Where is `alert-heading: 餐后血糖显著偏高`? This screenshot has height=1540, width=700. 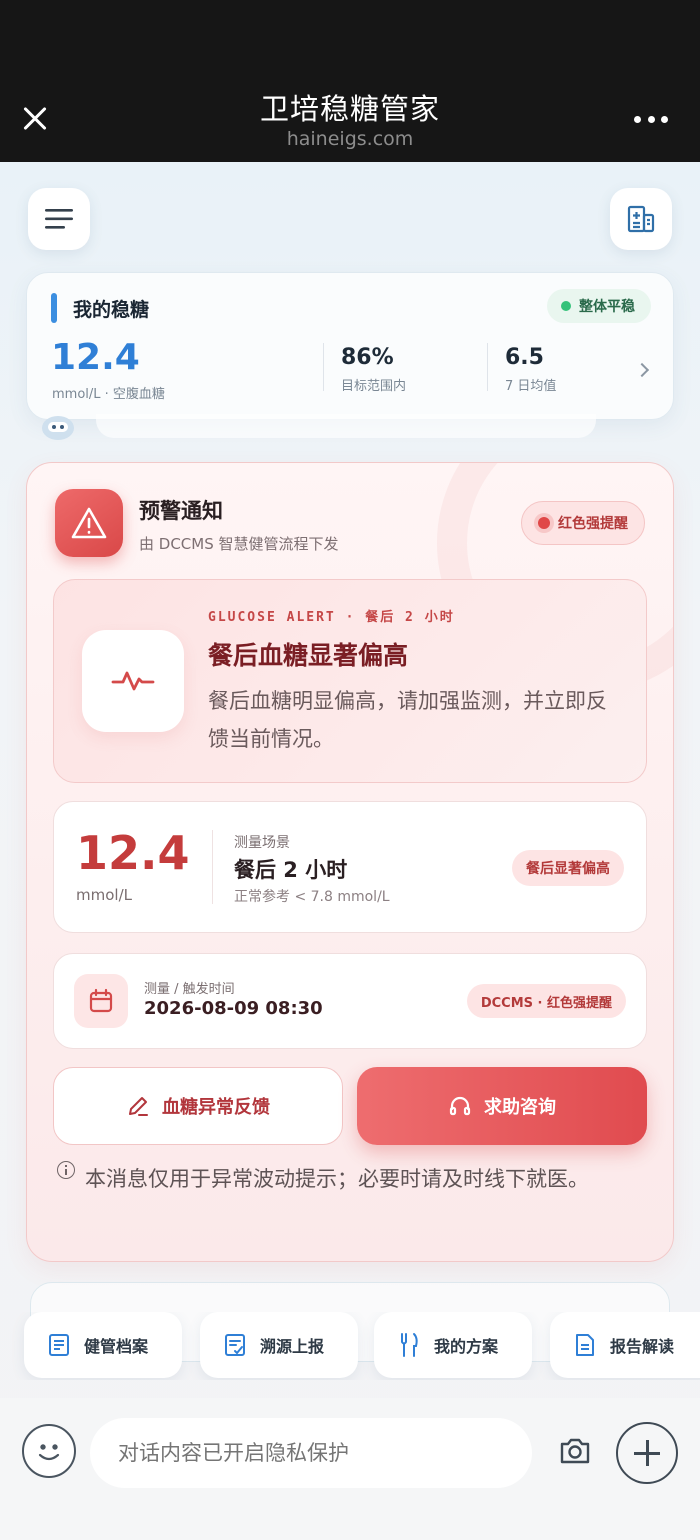 alert-heading: 餐后血糖显著偏高 is located at coordinates (308, 655).